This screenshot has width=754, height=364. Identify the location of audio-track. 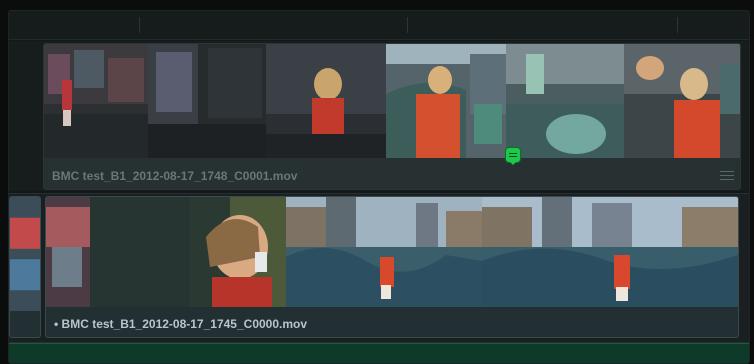
(379, 353).